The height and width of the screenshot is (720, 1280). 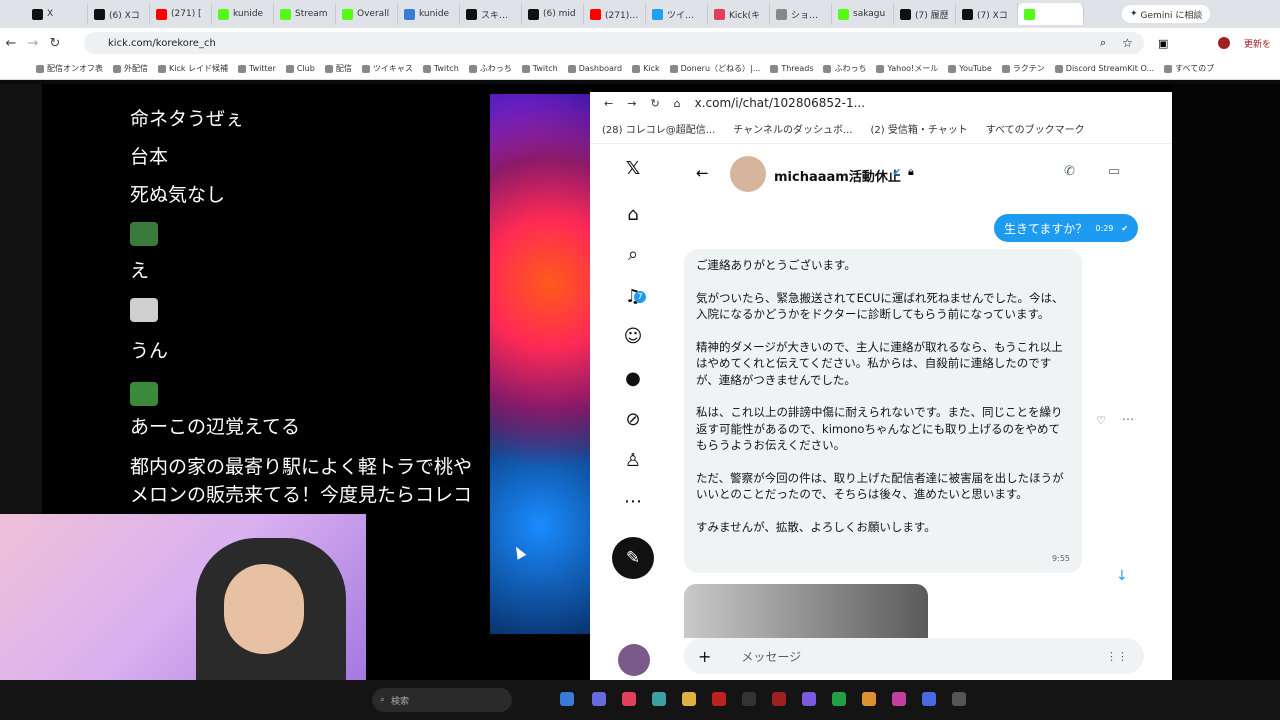 What do you see at coordinates (702, 173) in the screenshot?
I see `back-arrow-icon: ←` at bounding box center [702, 173].